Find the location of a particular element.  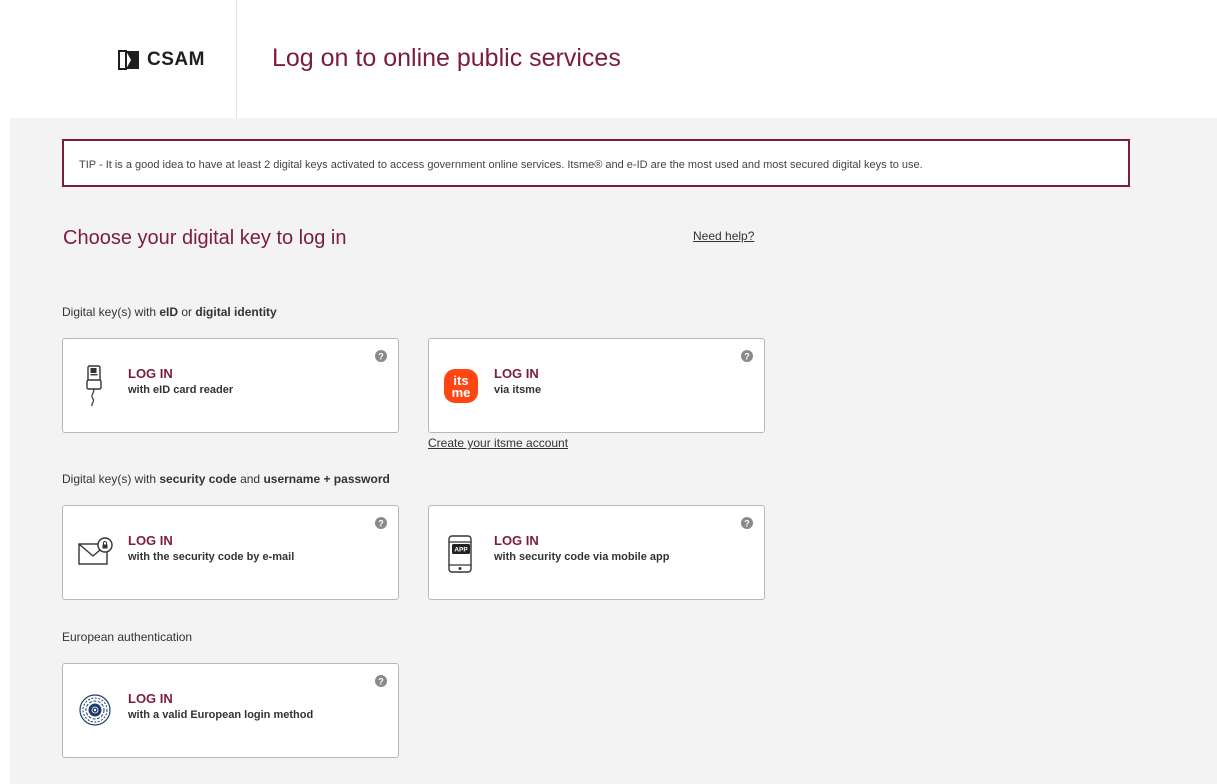

section-eid-mid: or is located at coordinates (187, 312).